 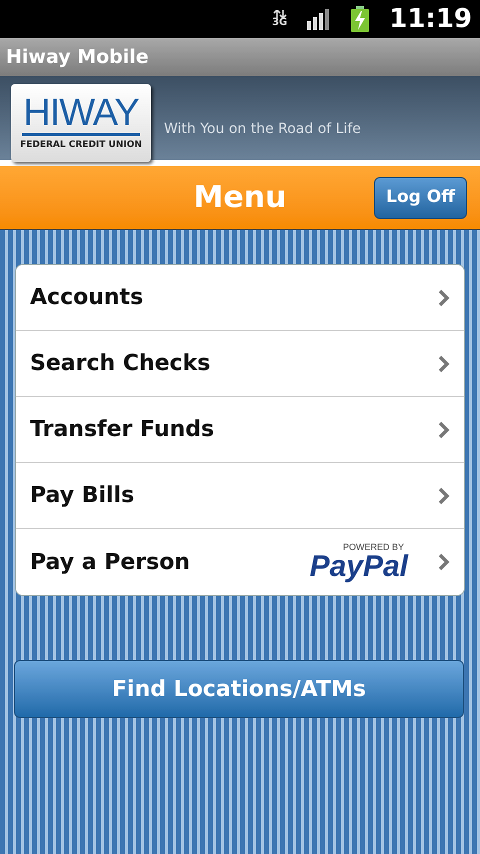 I want to click on page-title: Menu, so click(x=240, y=198).